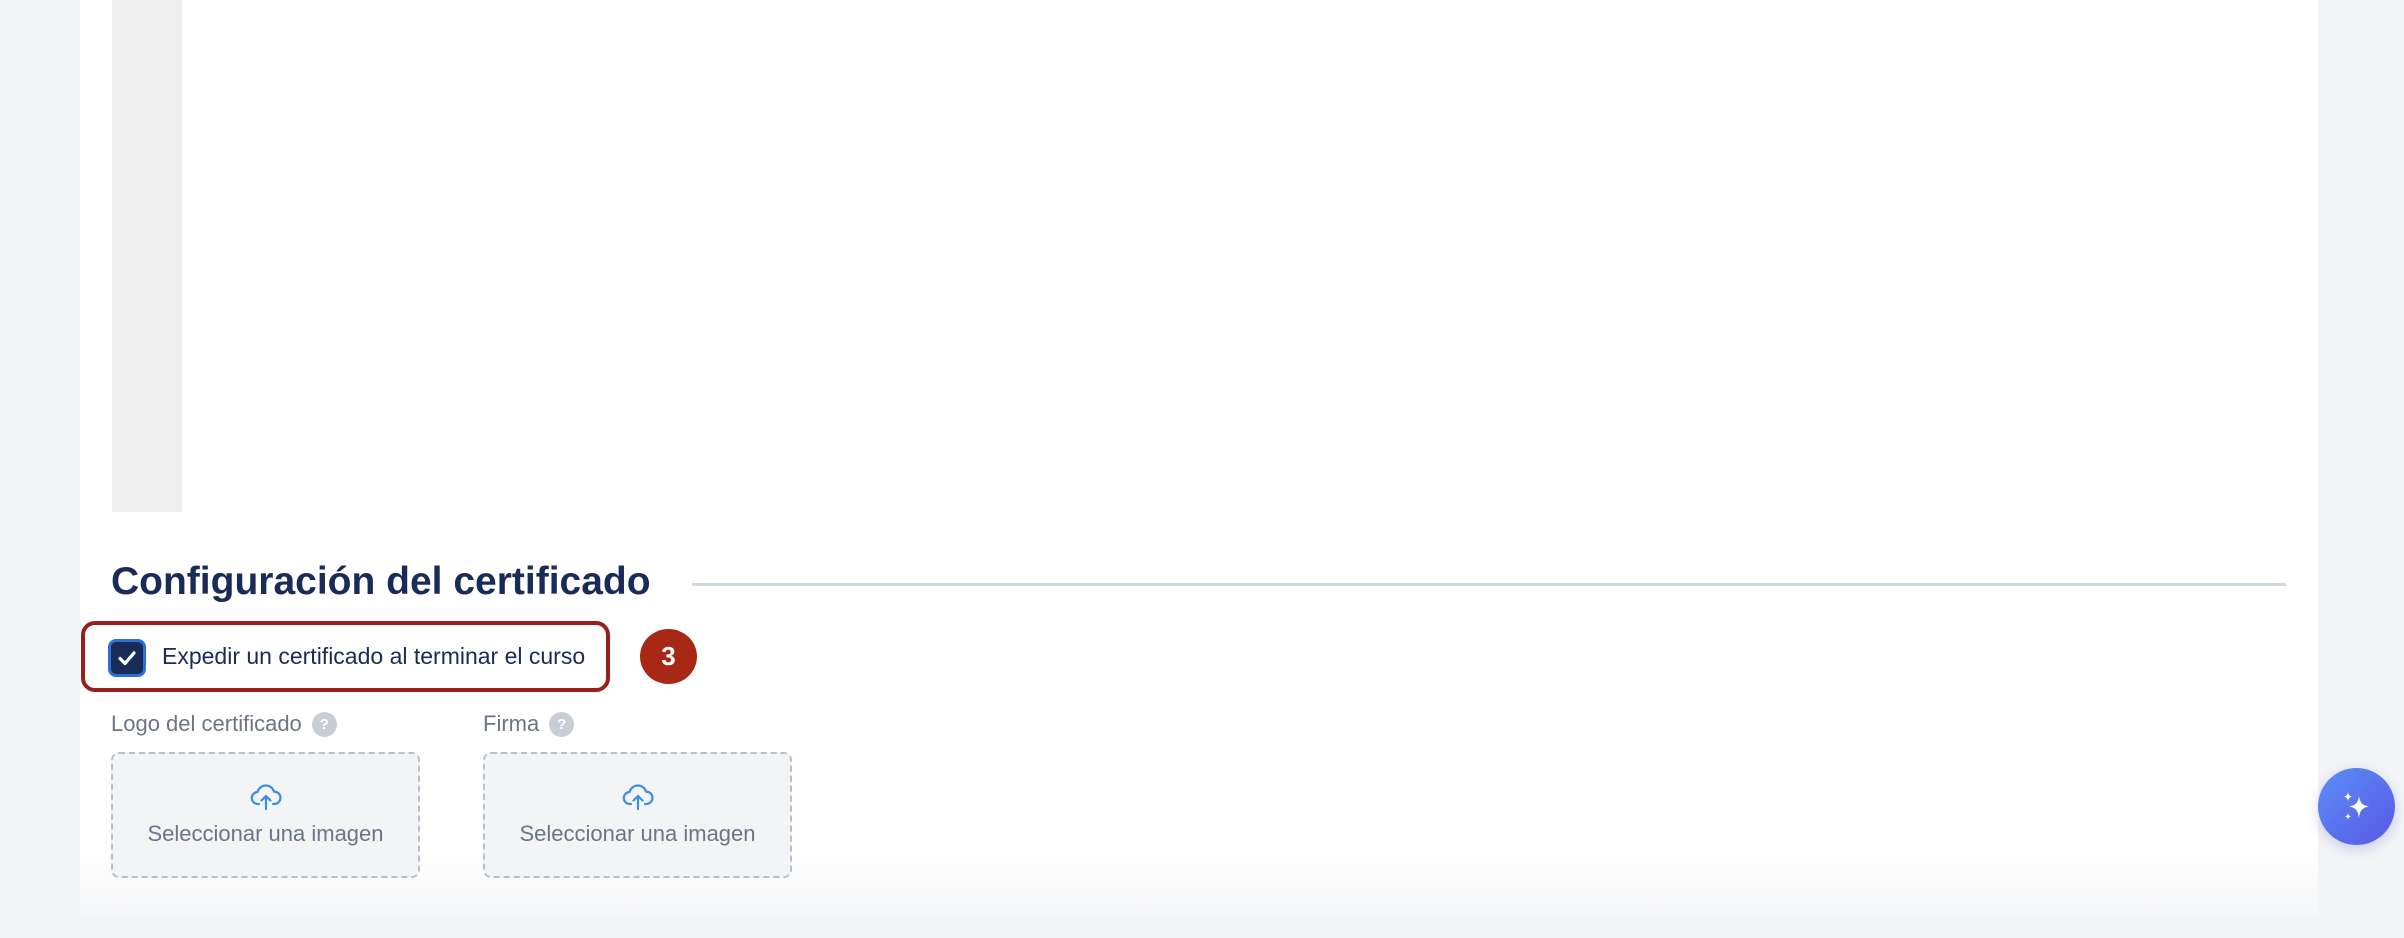 The width and height of the screenshot is (2404, 938). Describe the element at coordinates (668, 656) in the screenshot. I see `step-badge: 3` at that location.